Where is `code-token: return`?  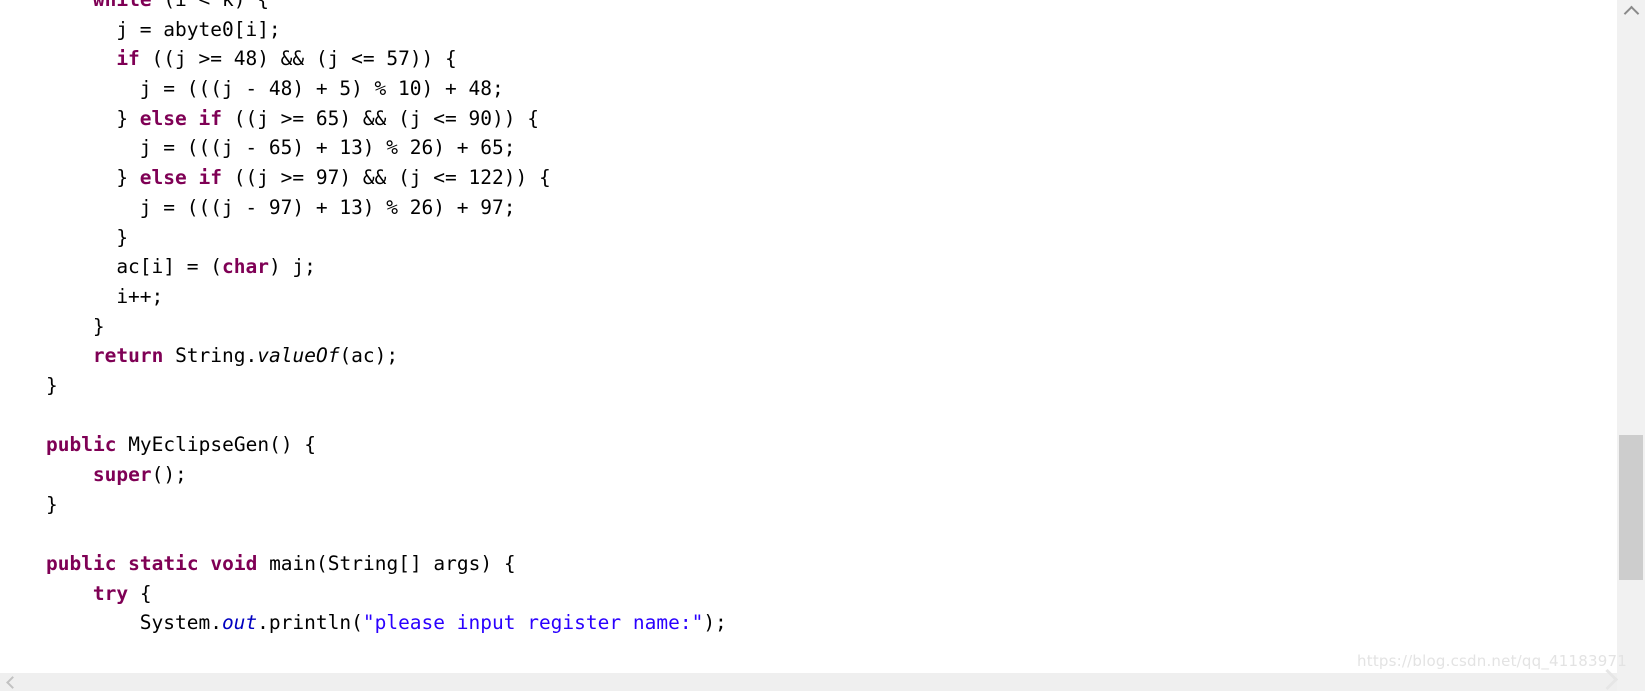
code-token: return is located at coordinates (128, 356).